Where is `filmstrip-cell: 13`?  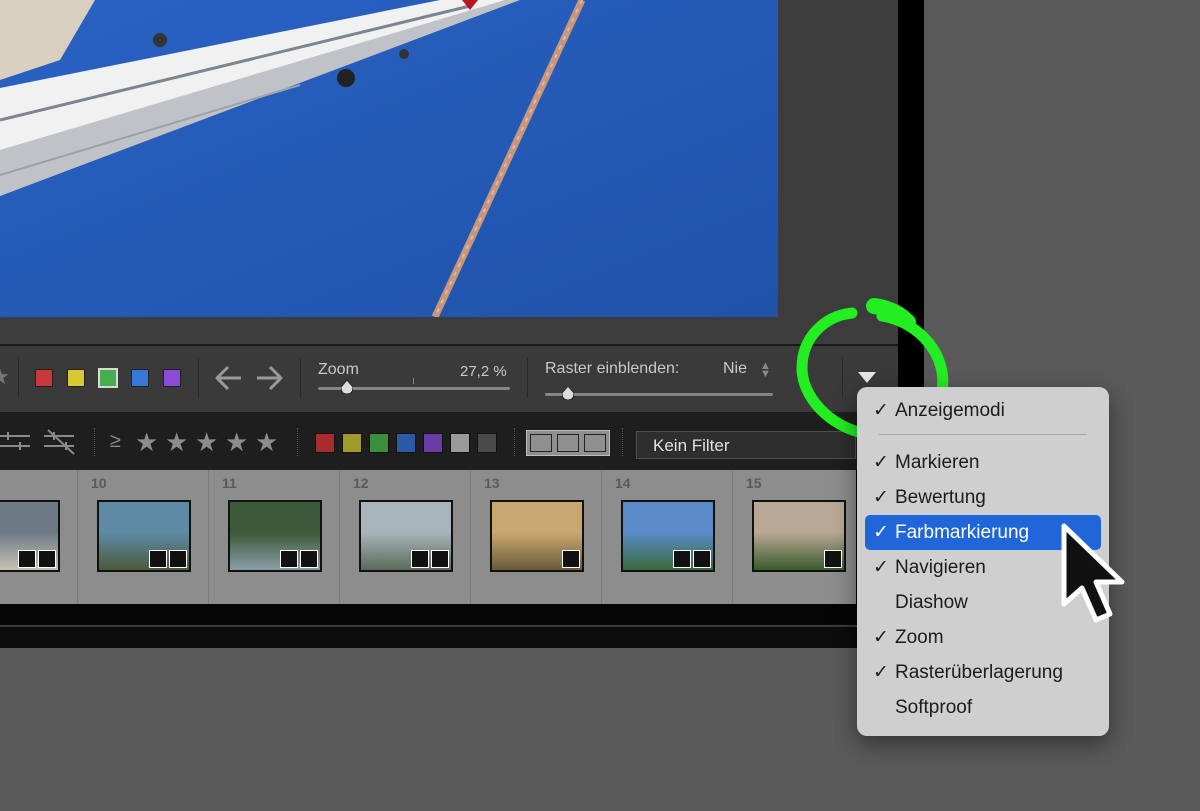 filmstrip-cell: 13 is located at coordinates (537, 537).